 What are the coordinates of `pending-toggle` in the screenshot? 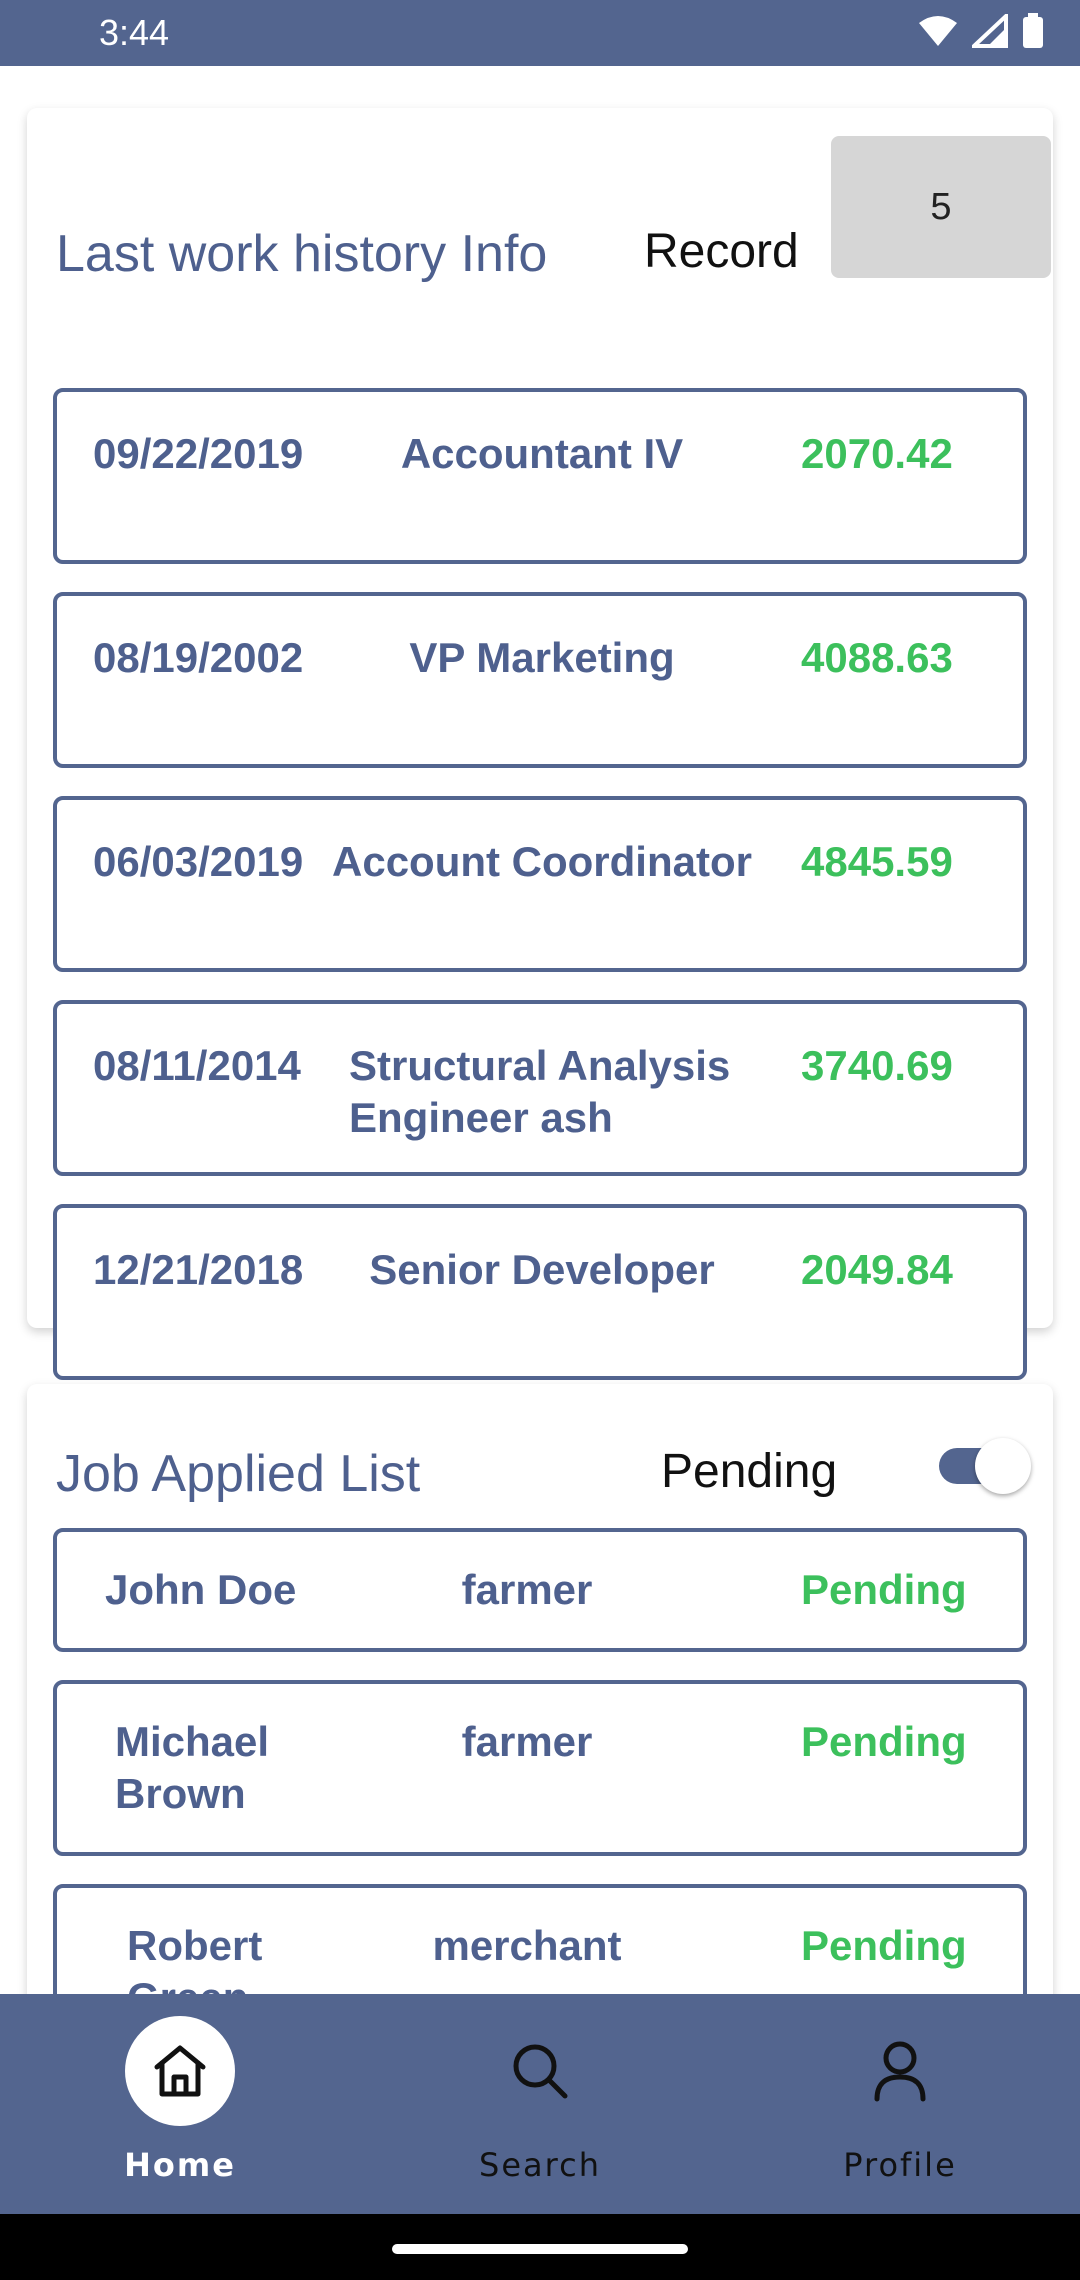 It's located at (985, 1466).